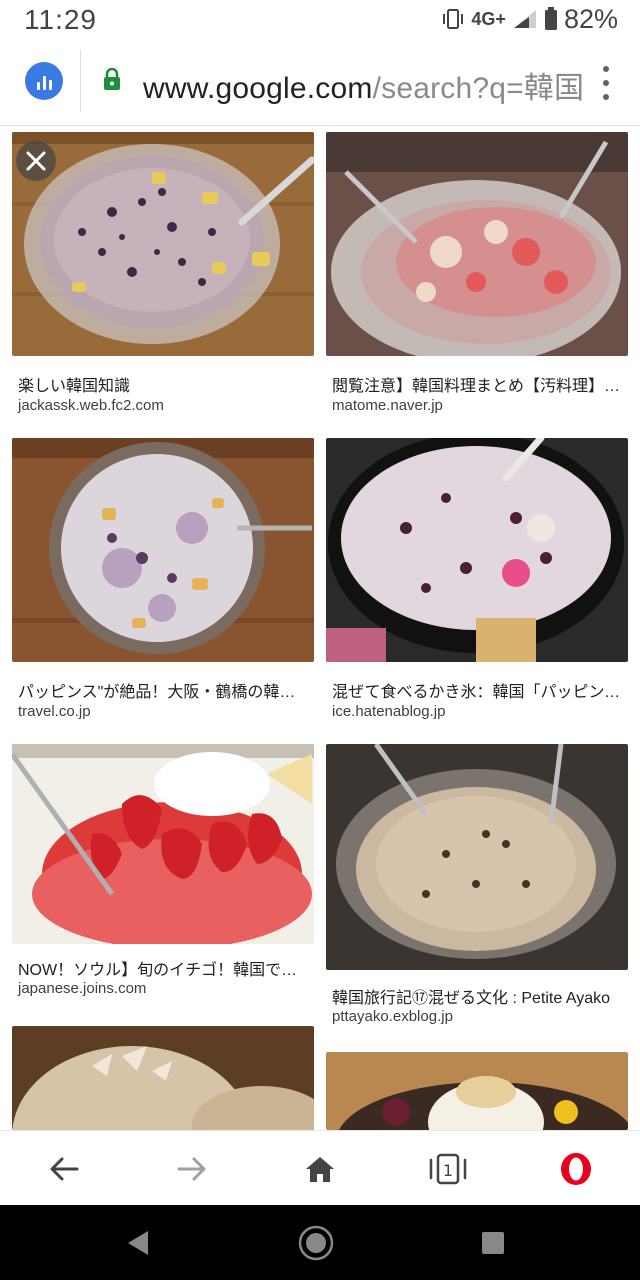 This screenshot has width=640, height=1280. What do you see at coordinates (80, 81) in the screenshot?
I see `address-divider` at bounding box center [80, 81].